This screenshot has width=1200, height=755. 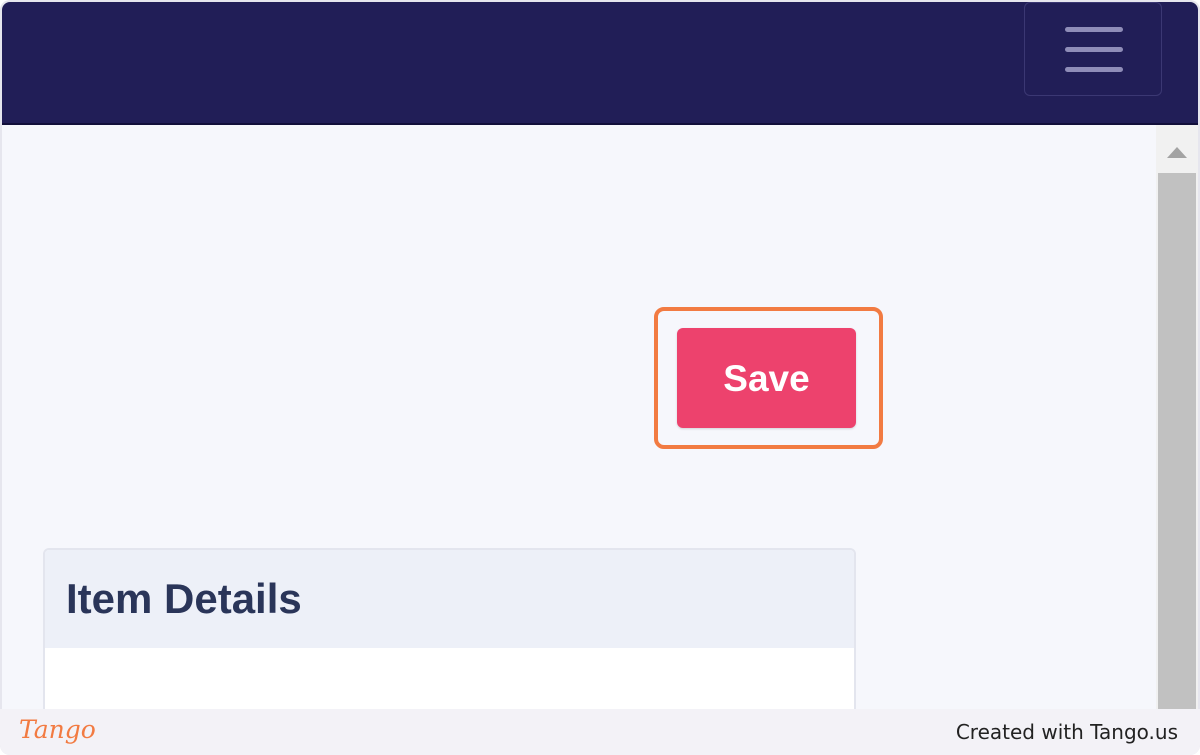 What do you see at coordinates (449, 599) in the screenshot?
I see `card-header: Item Details` at bounding box center [449, 599].